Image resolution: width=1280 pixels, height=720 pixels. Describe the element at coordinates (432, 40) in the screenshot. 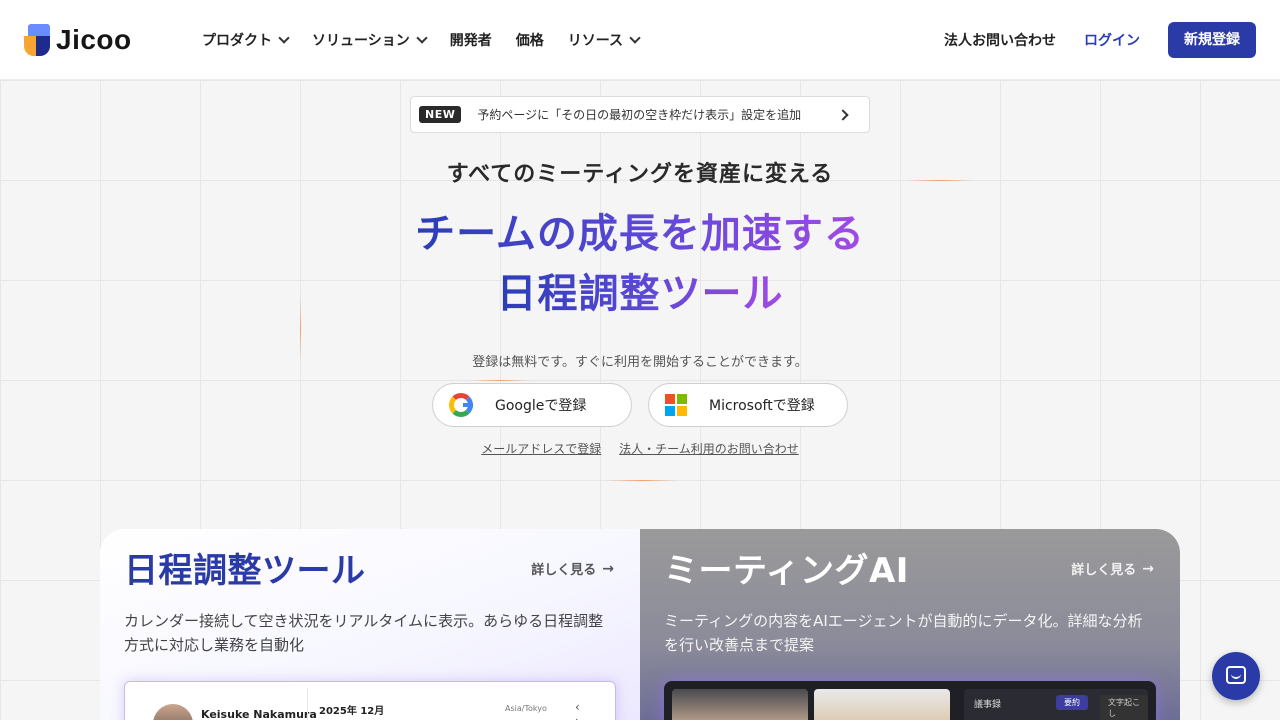

I see `main-nav: プロダクト ソリューション 開発者 価格 リソース` at that location.